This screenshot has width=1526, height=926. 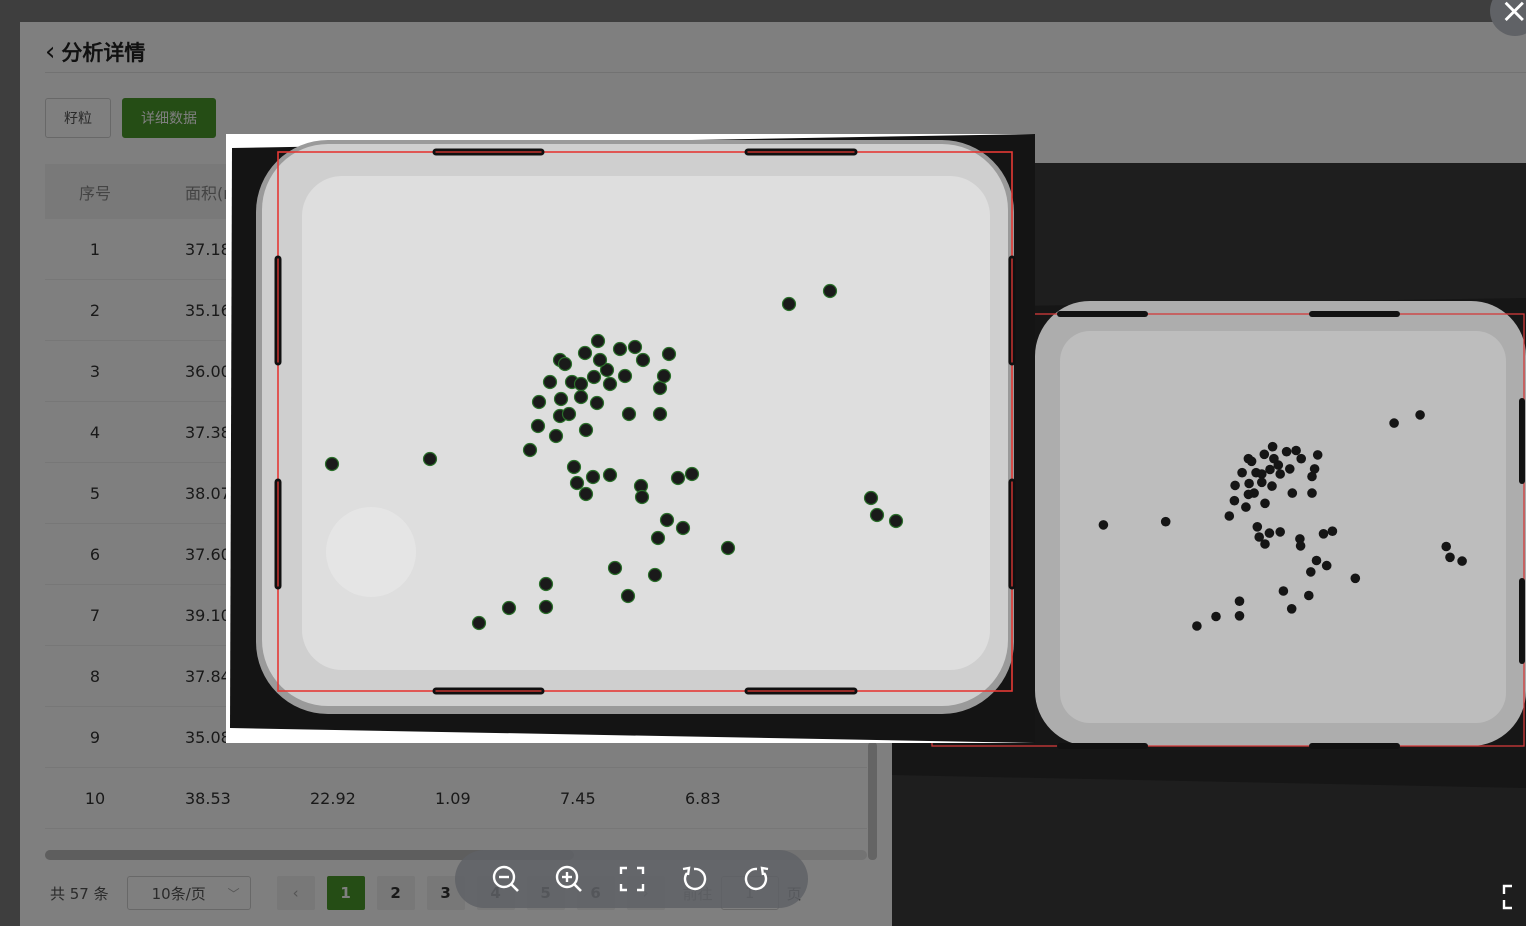 I want to click on zoom-in-icon, so click(x=568, y=878).